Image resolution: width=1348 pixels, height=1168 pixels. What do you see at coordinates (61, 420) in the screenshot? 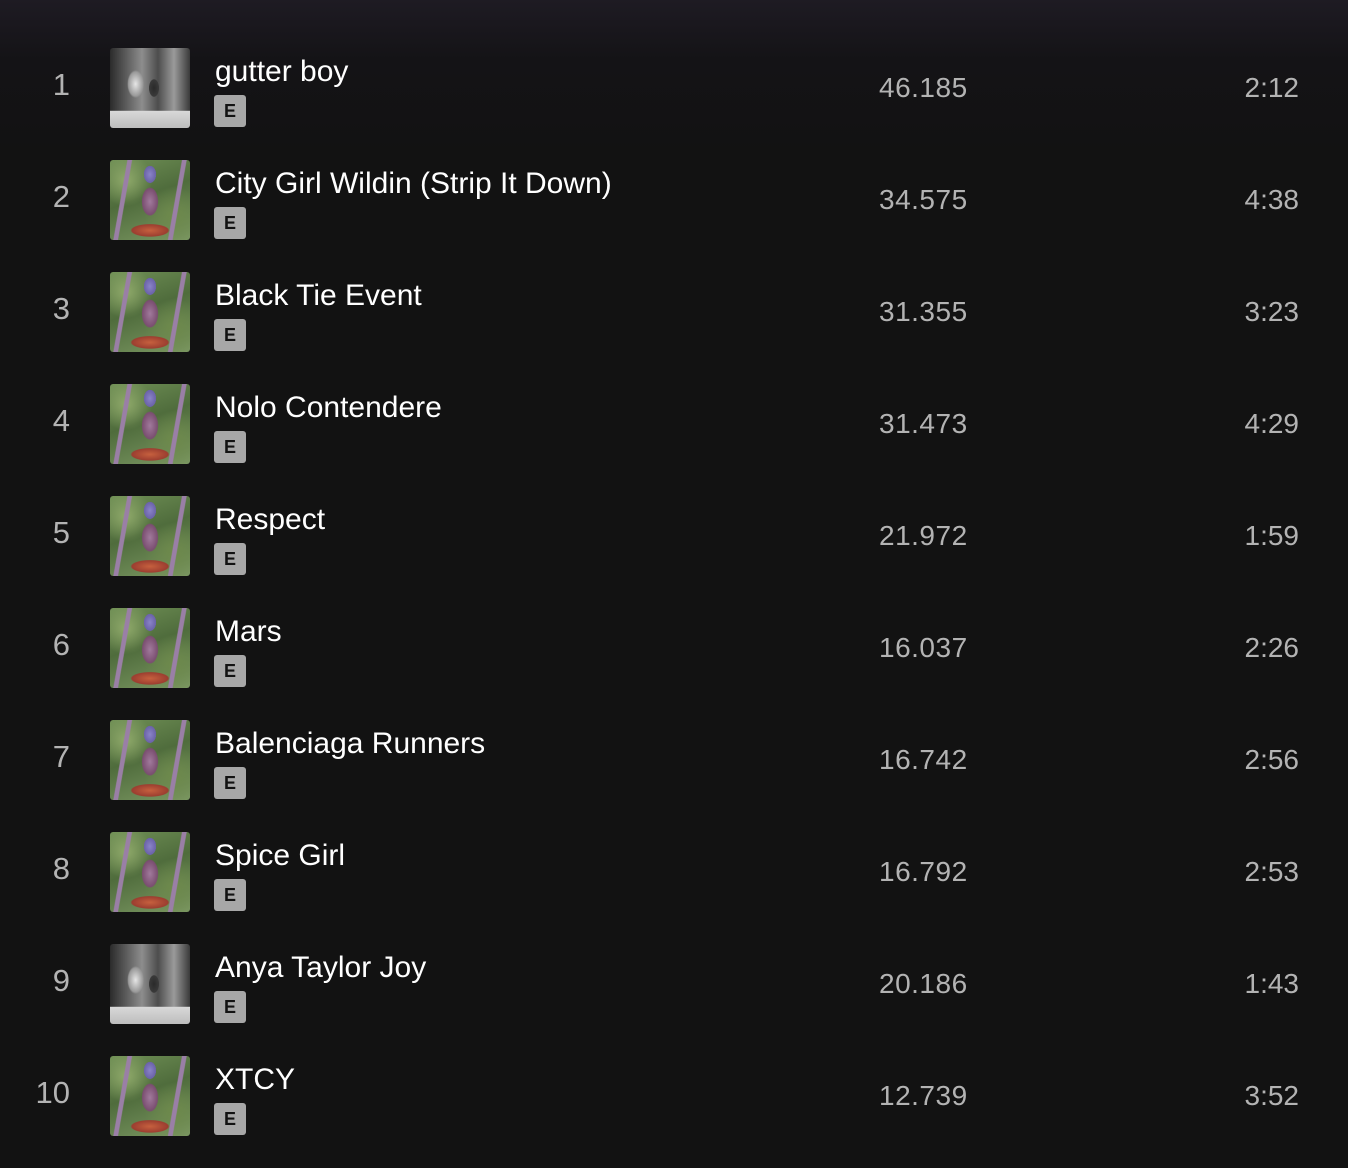
I see `track-number: 4` at bounding box center [61, 420].